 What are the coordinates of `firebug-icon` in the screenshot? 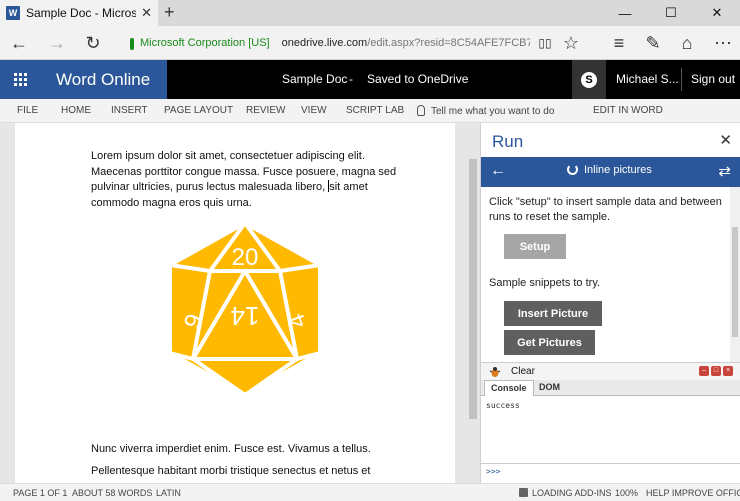 It's located at (495, 372).